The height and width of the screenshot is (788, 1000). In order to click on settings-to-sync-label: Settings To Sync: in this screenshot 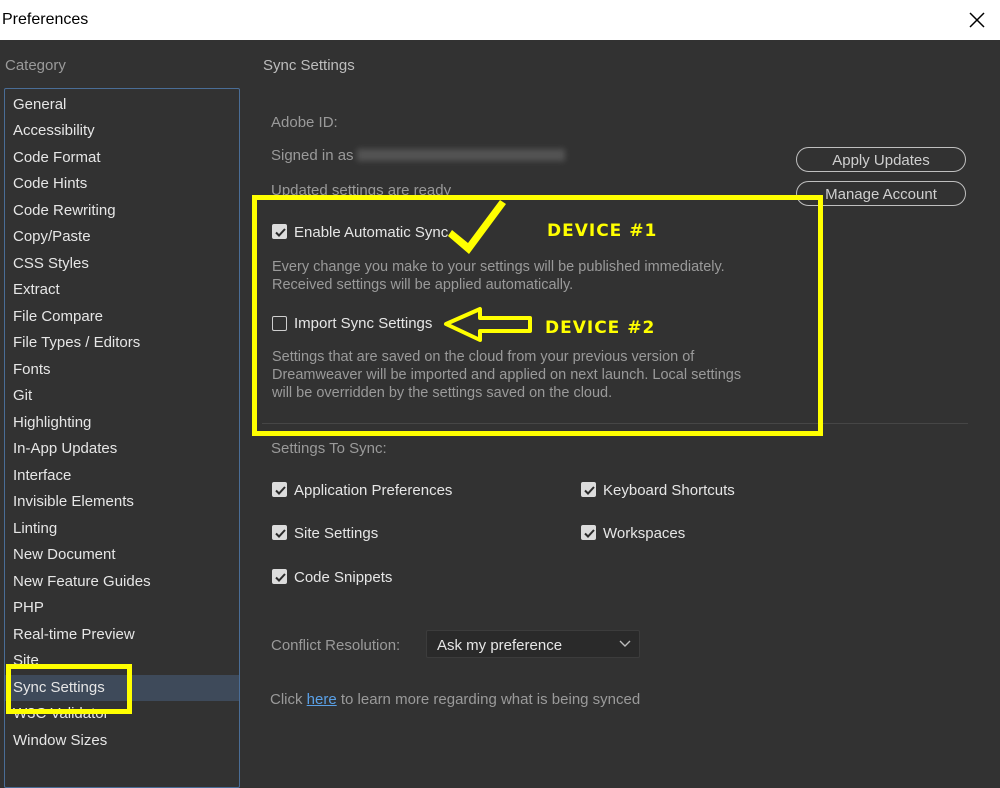, I will do `click(329, 448)`.